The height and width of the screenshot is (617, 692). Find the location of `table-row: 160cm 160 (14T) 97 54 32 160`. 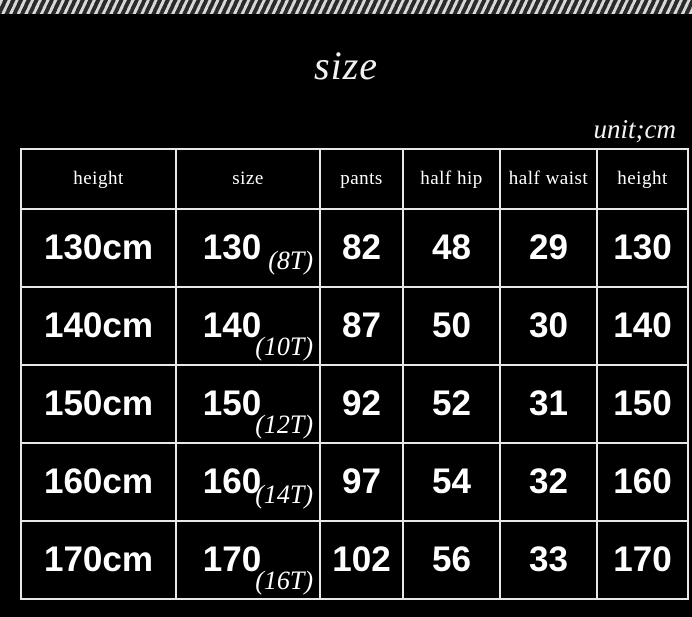

table-row: 160cm 160 (14T) 97 54 32 160 is located at coordinates (354, 482).